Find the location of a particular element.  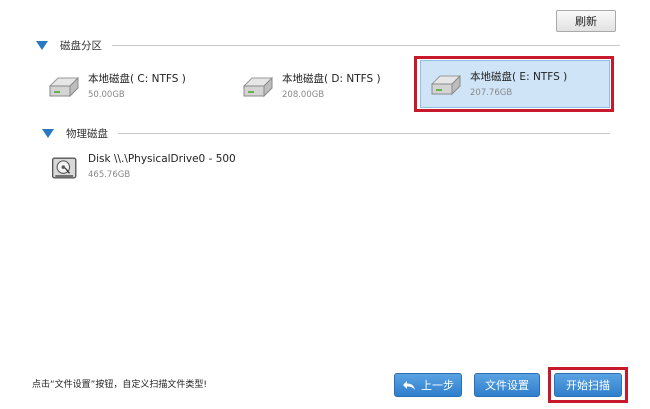

partition-d: 本地磁盘( D: NTFS ) 208.00GB is located at coordinates (310, 85).